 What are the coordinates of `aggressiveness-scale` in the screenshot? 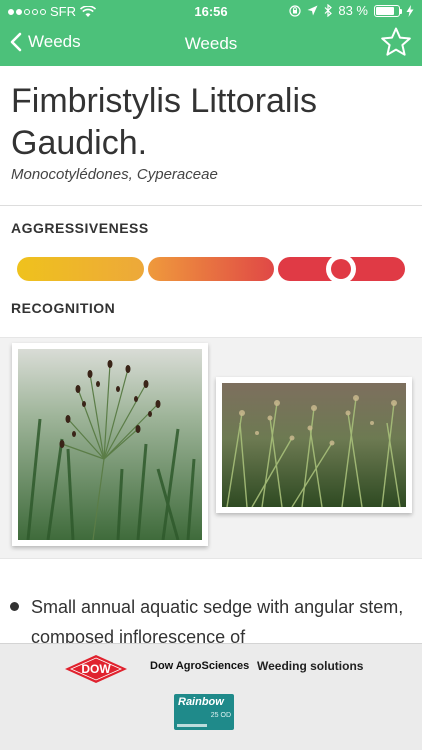 It's located at (211, 269).